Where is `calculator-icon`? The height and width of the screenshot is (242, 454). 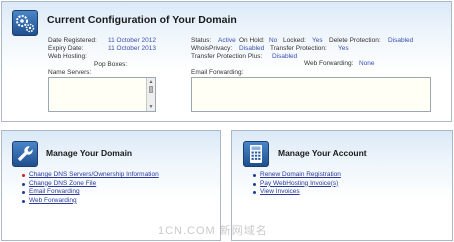
calculator-icon is located at coordinates (256, 154).